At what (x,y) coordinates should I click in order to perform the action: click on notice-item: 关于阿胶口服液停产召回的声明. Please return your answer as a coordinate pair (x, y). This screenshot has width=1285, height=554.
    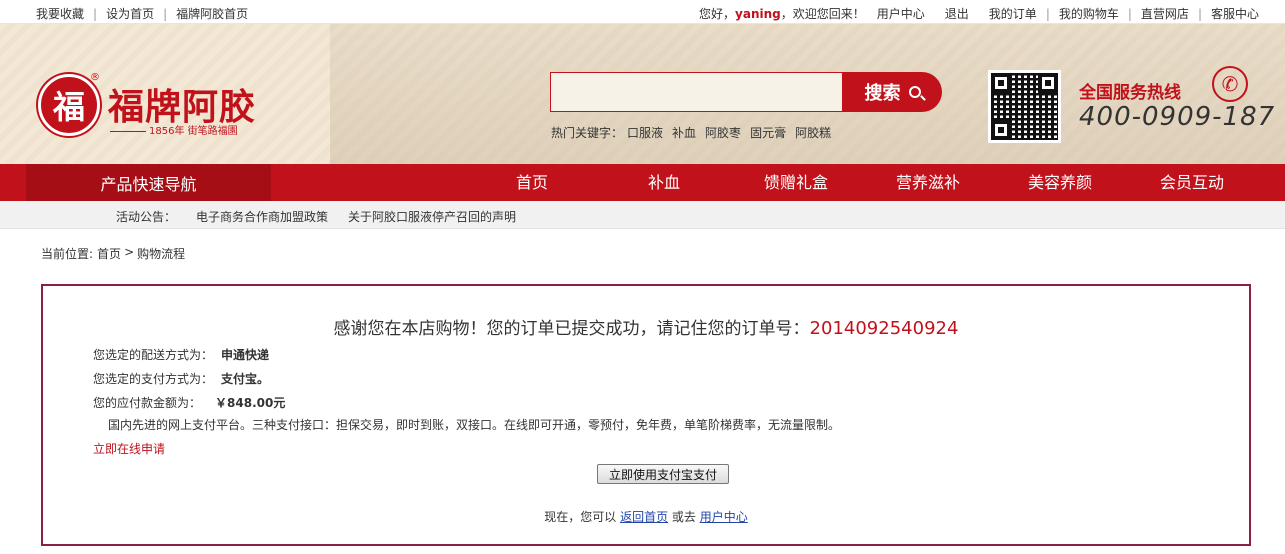
    Looking at the image, I should click on (432, 216).